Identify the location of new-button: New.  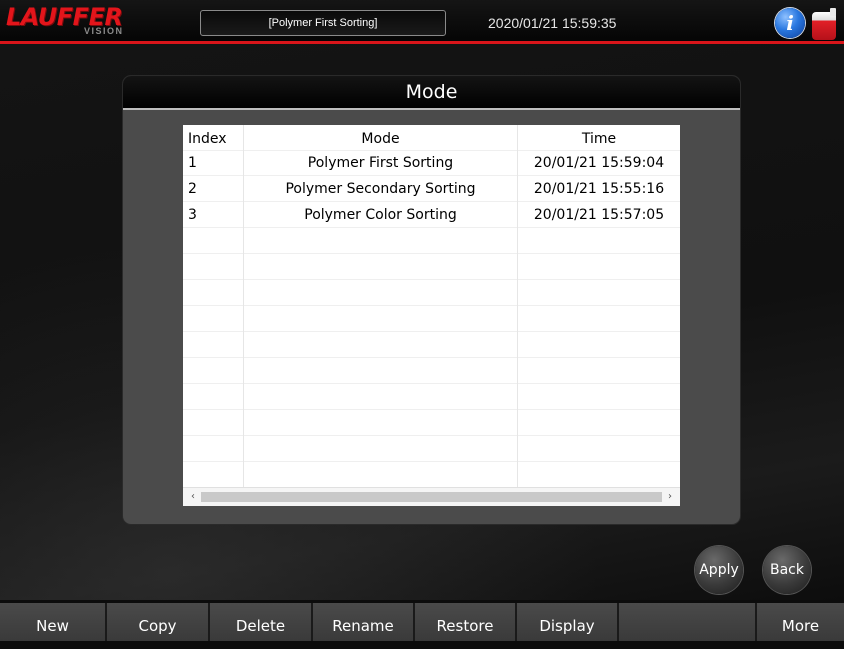
(53, 622).